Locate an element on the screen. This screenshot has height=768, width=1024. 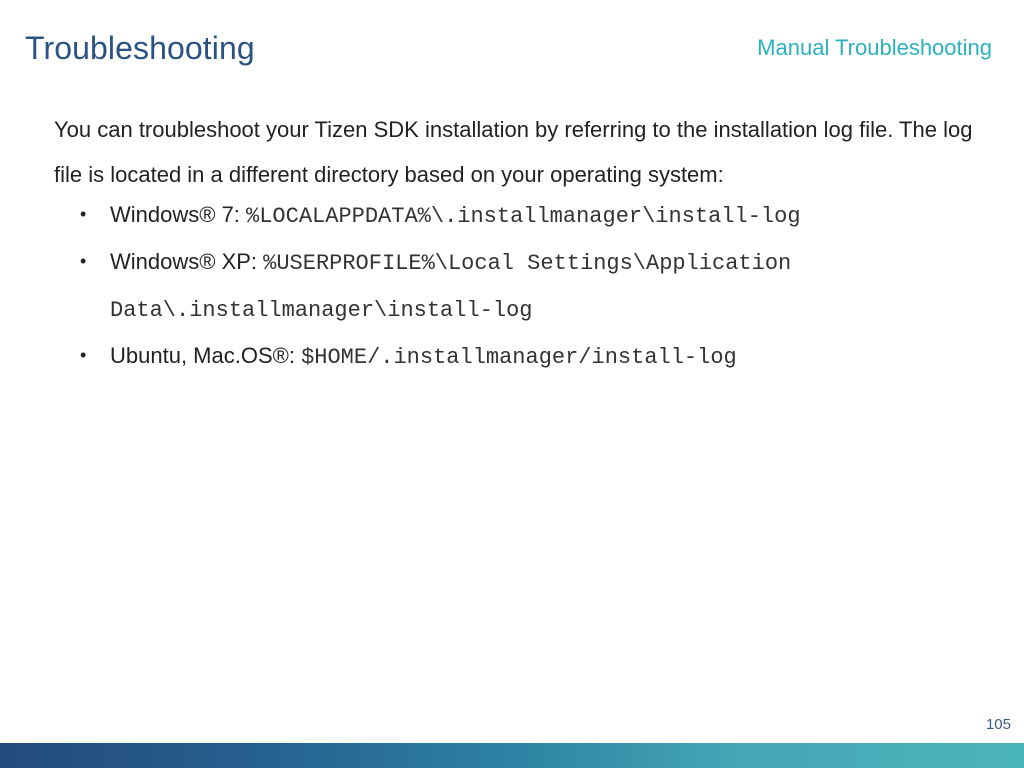
log-path: $HOME/.installmanager/install-log is located at coordinates (519, 357).